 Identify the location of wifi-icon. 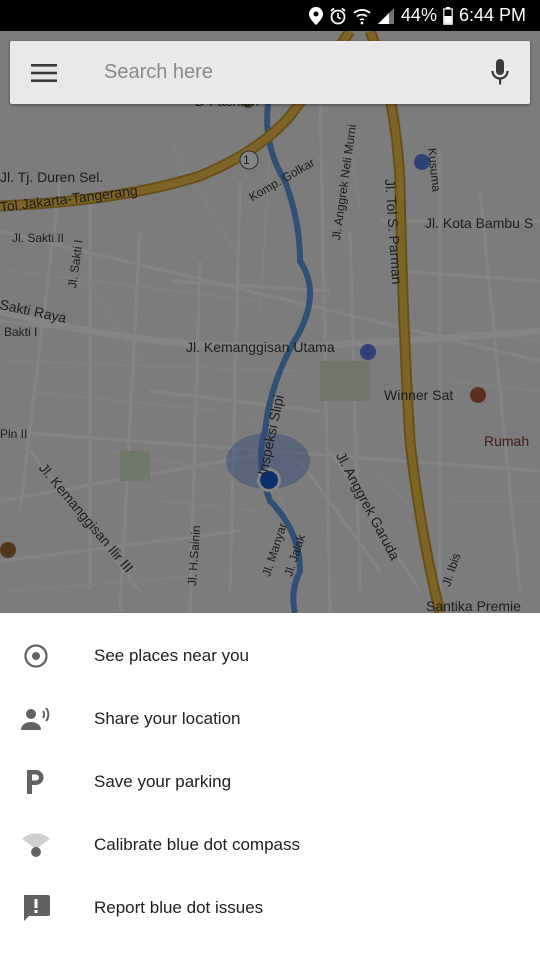
(362, 16).